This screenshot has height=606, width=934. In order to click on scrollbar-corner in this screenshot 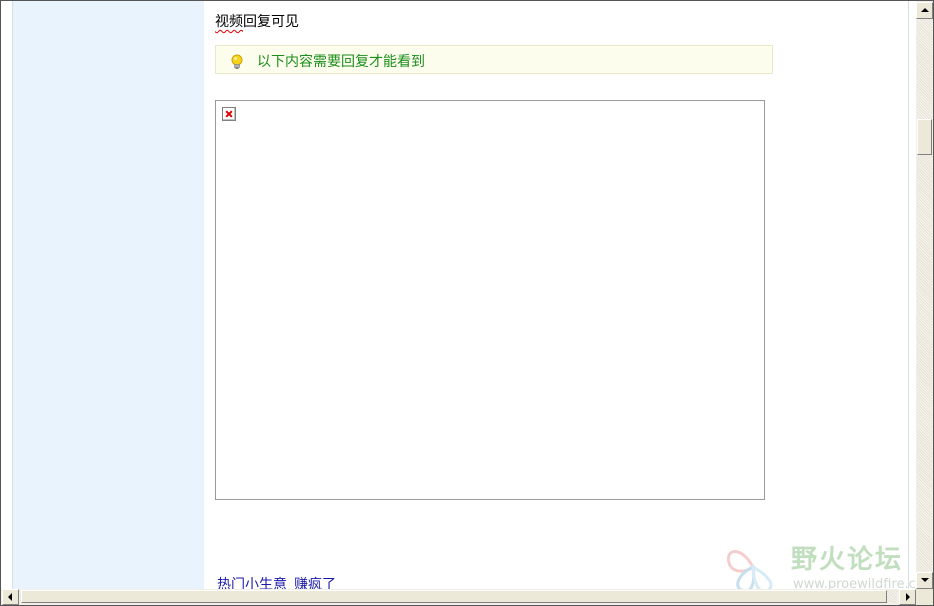, I will do `click(924, 597)`.